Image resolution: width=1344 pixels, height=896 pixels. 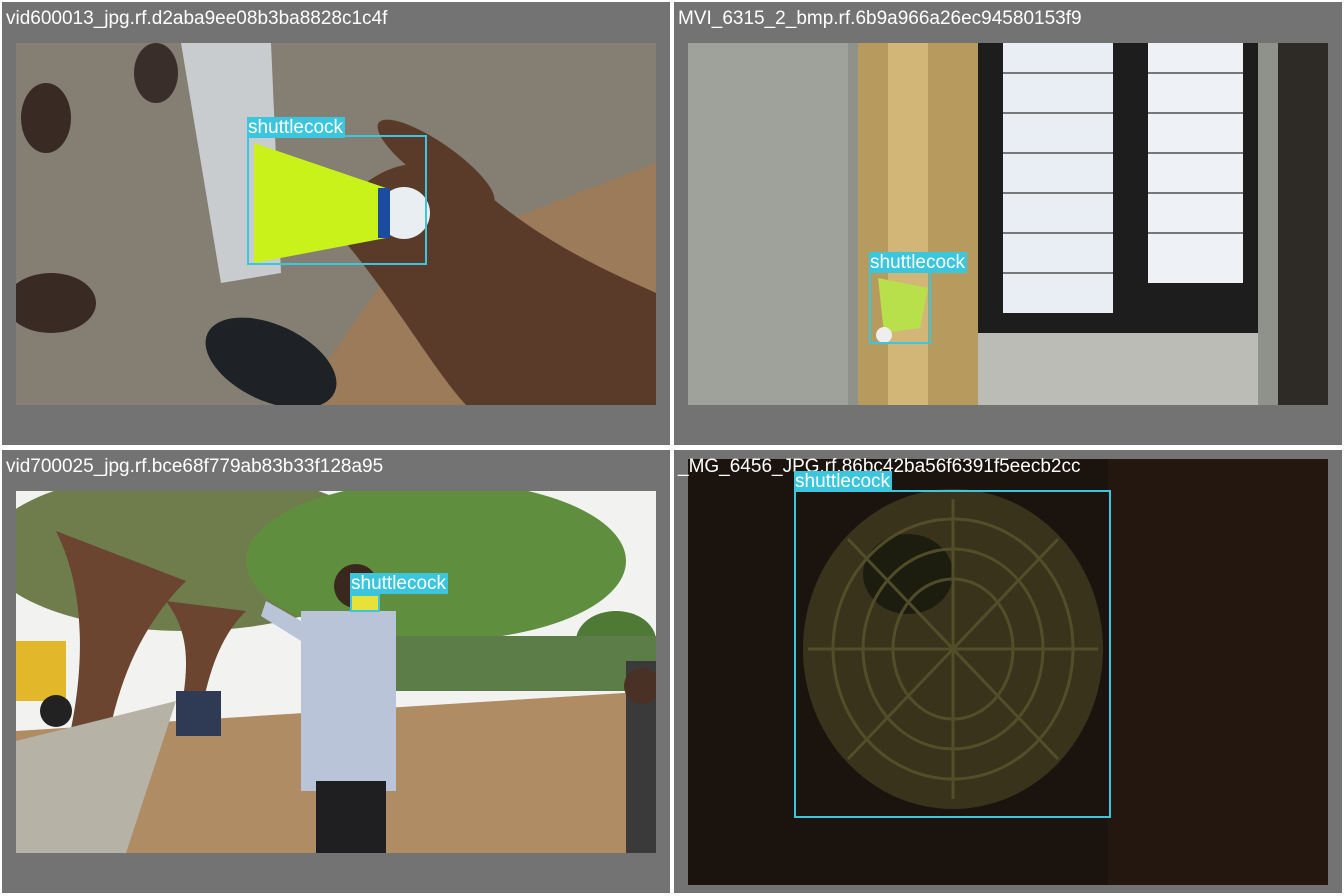 I want to click on image-filename: MVI_6315_2_bmp.rf.6b9a966a26ec94580153f9, so click(x=880, y=18).